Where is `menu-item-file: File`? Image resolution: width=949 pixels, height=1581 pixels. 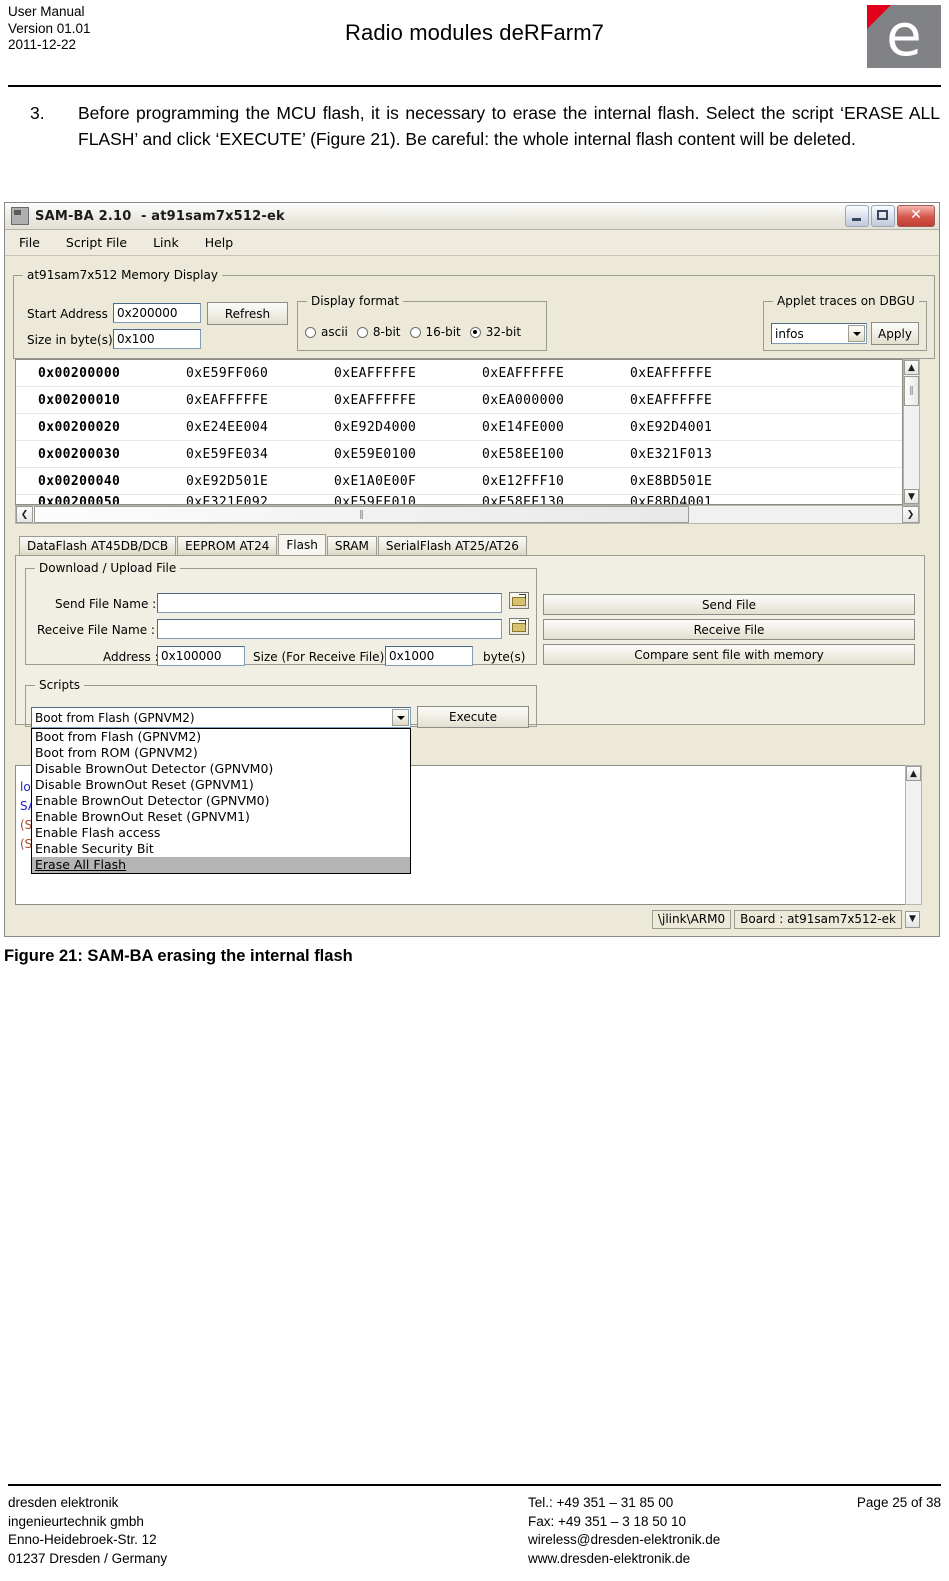 menu-item-file: File is located at coordinates (29, 242).